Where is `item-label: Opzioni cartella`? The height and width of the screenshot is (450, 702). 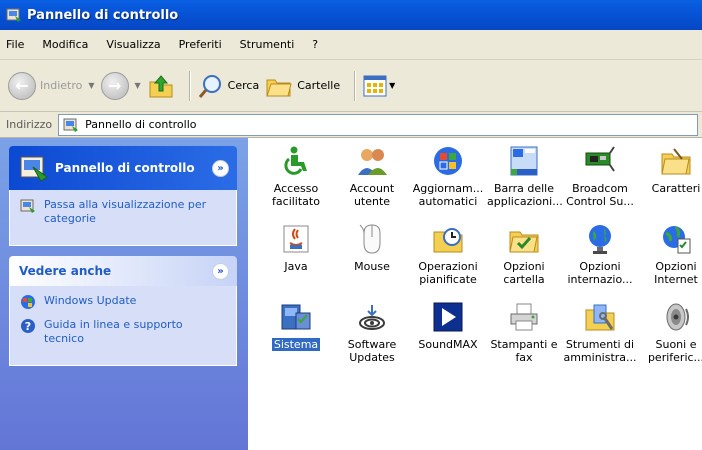
item-label: Opzioni cartella is located at coordinates (524, 273).